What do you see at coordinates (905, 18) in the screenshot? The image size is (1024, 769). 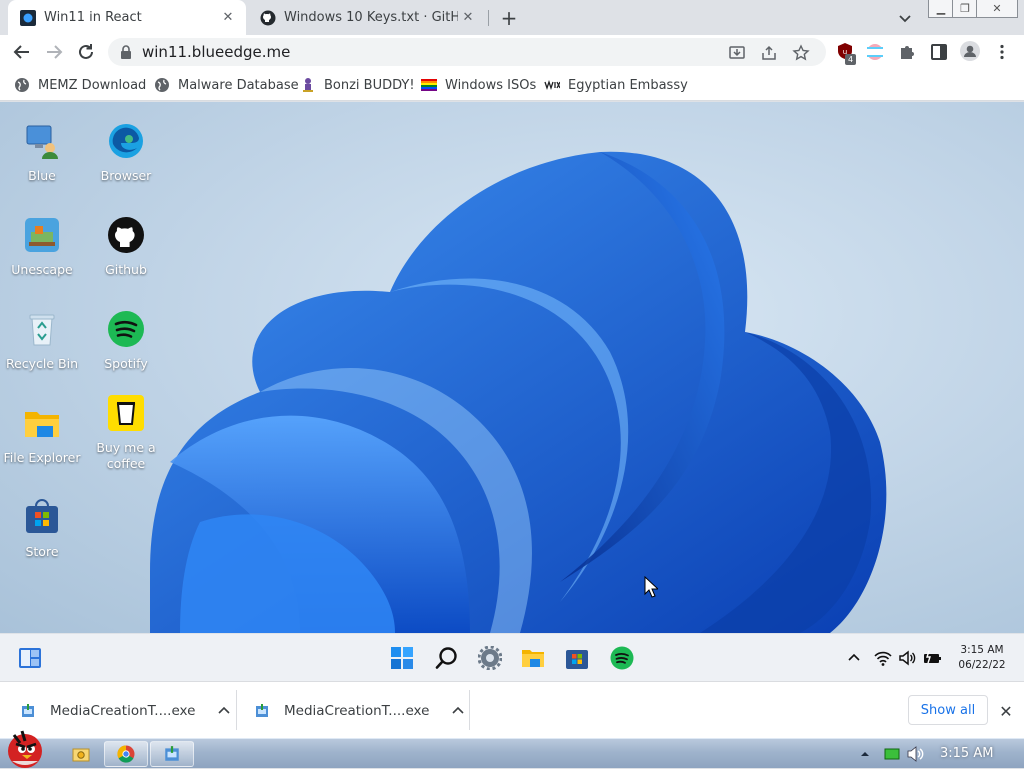 I see `chevron-down-icon` at bounding box center [905, 18].